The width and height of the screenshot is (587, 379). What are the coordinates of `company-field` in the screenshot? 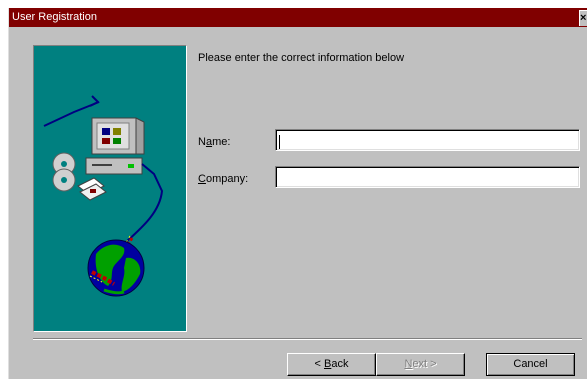 It's located at (427, 177).